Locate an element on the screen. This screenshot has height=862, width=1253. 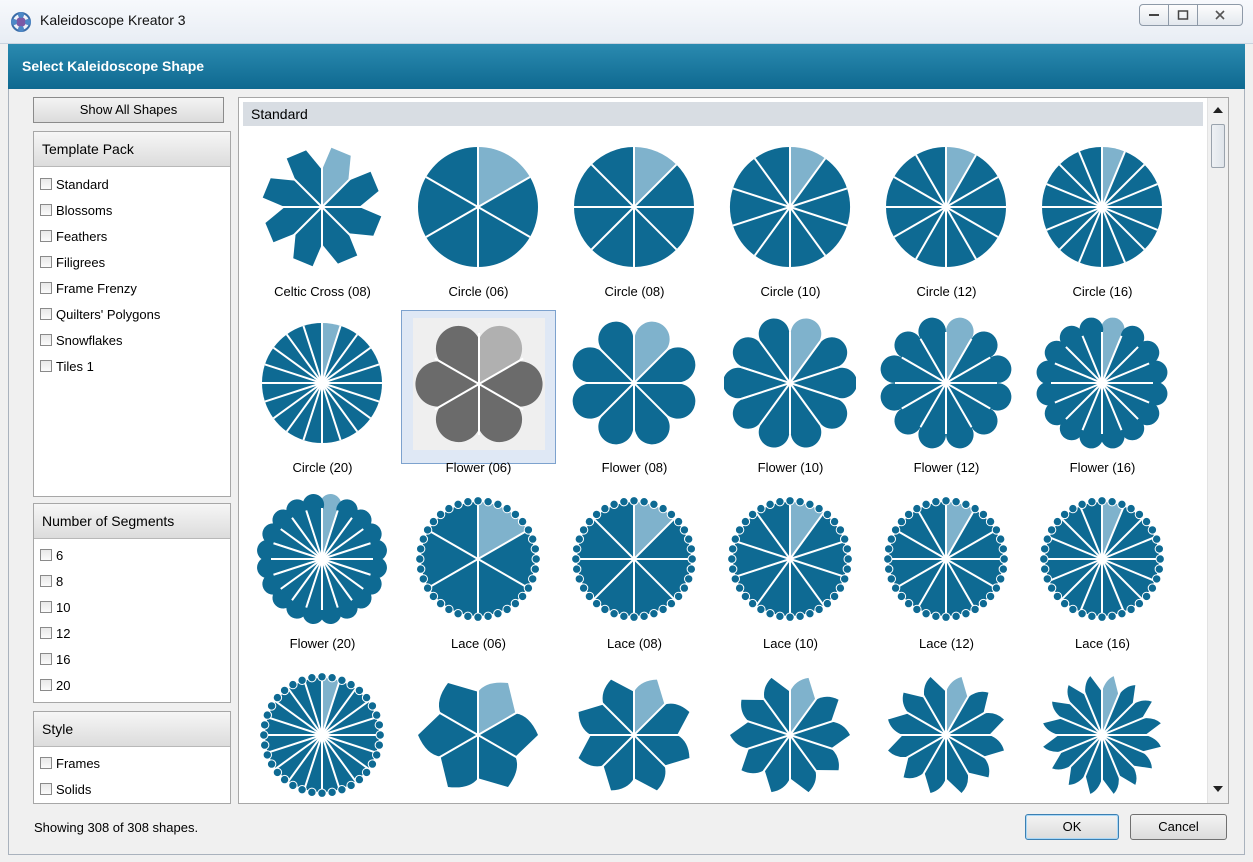
template-pack-option: Quilters' Polygons is located at coordinates (132, 314).